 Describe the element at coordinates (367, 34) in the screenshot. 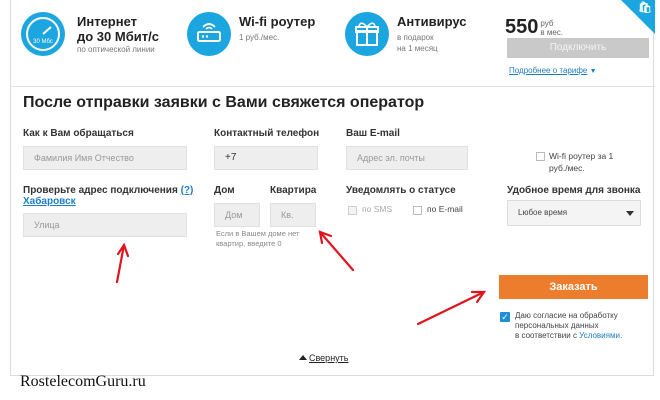

I see `gift-icon` at that location.